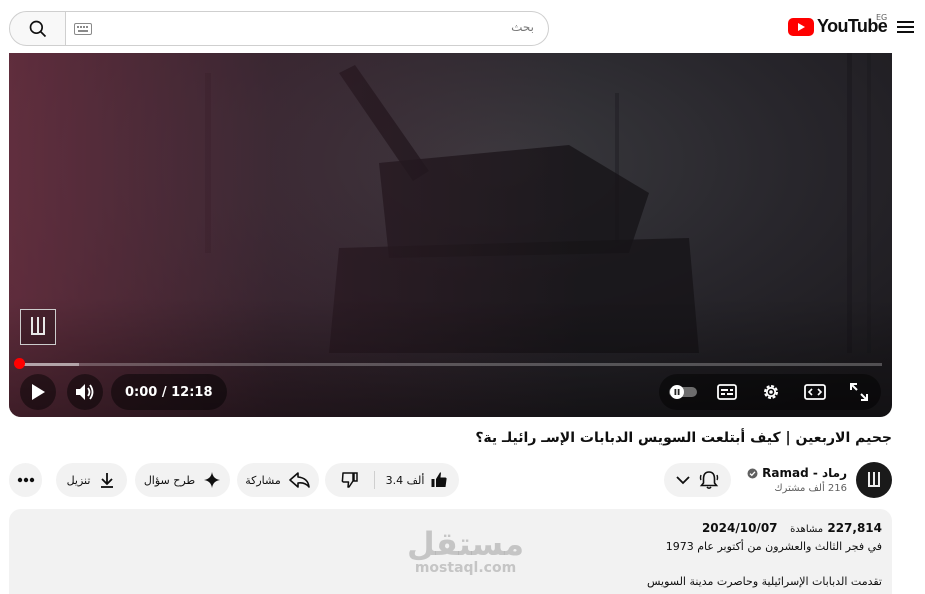 The width and height of the screenshot is (925, 594). I want to click on progress-scrubber-handle, so click(19, 363).